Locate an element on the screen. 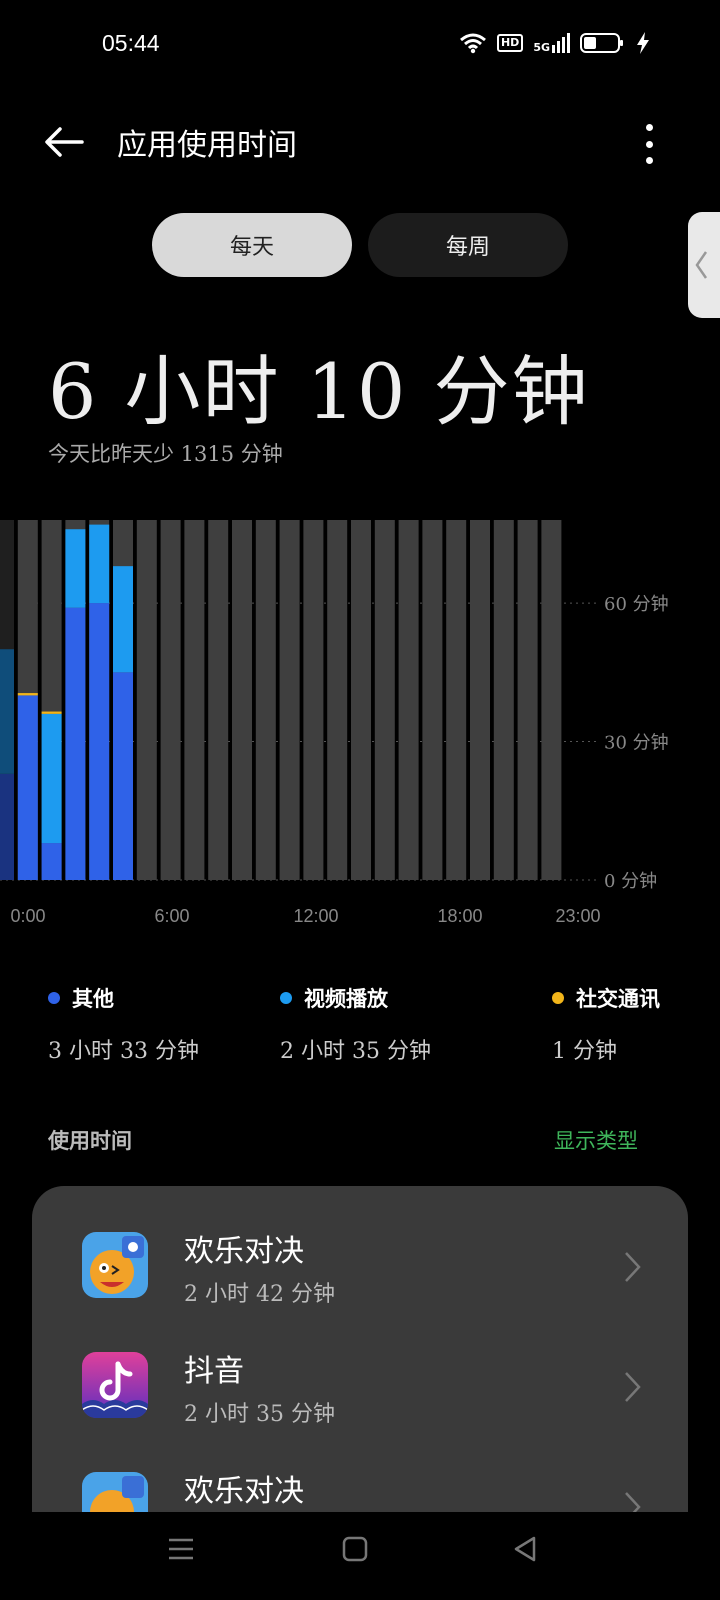 This screenshot has width=720, height=1600. side-panel-handle is located at coordinates (704, 265).